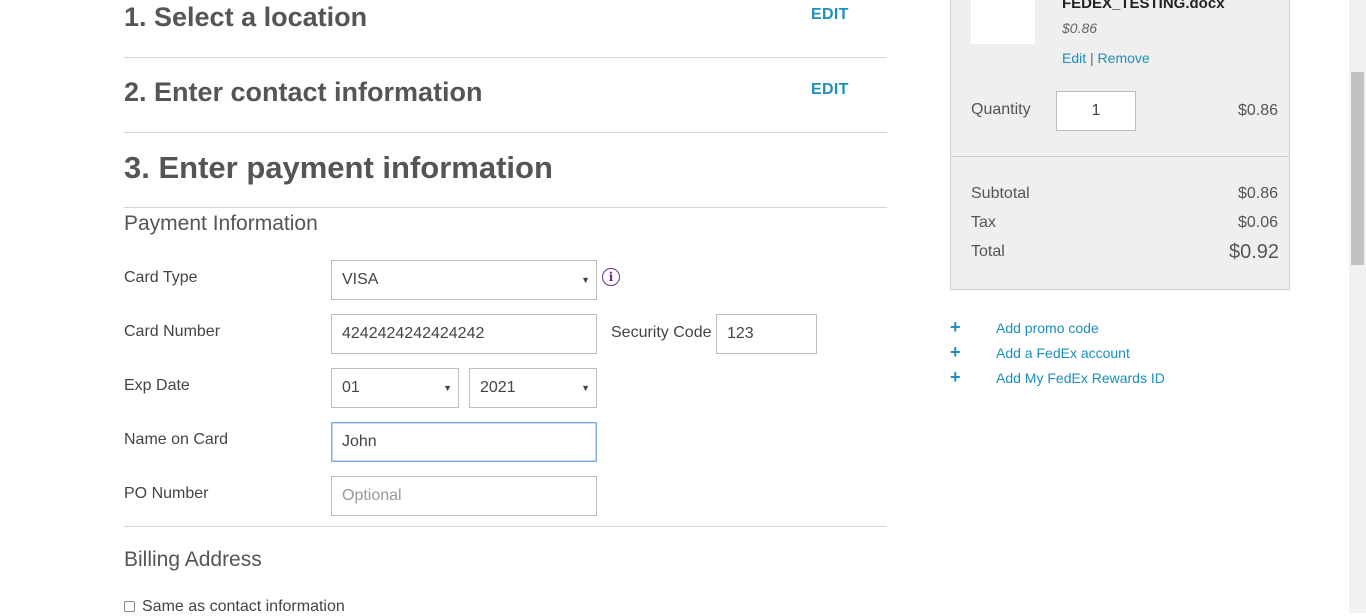 The image size is (1366, 616). Describe the element at coordinates (1003, 22) in the screenshot. I see `file-thumbnail` at that location.